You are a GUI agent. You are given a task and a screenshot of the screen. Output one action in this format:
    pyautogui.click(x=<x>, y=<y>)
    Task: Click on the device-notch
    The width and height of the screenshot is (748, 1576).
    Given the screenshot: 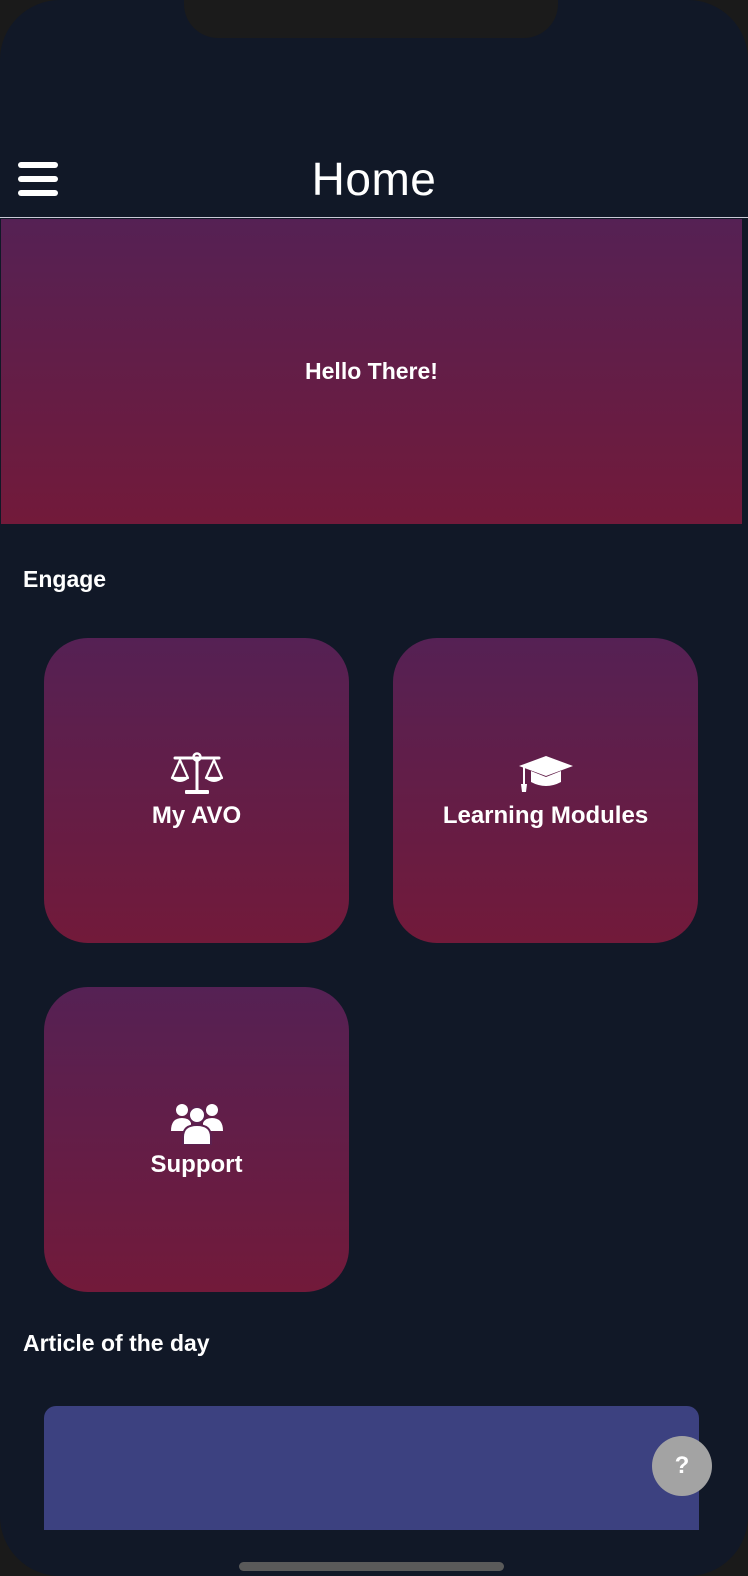 What is the action you would take?
    pyautogui.click(x=371, y=19)
    